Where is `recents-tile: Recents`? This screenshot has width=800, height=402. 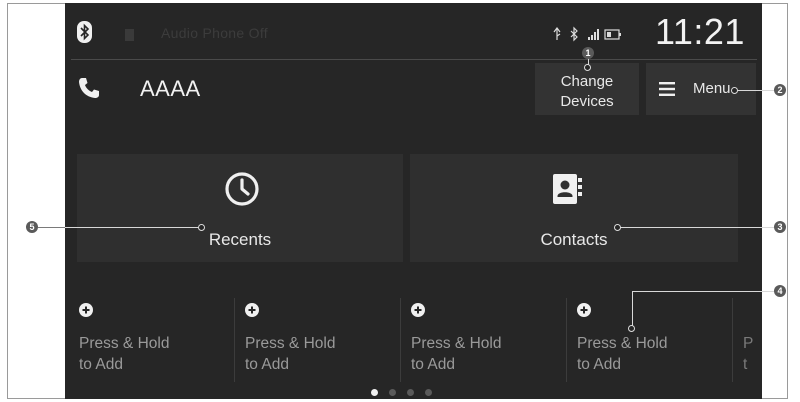 recents-tile: Recents is located at coordinates (240, 208).